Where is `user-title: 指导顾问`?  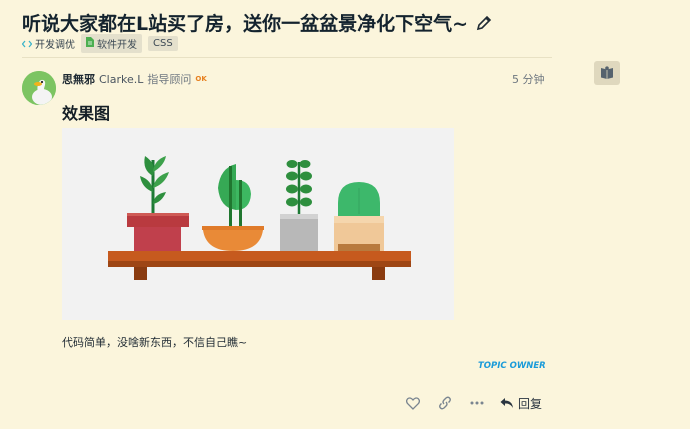 user-title: 指导顾问 is located at coordinates (169, 79).